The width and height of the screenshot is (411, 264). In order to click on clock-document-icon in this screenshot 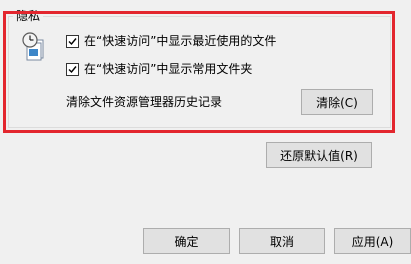, I will do `click(33, 46)`.